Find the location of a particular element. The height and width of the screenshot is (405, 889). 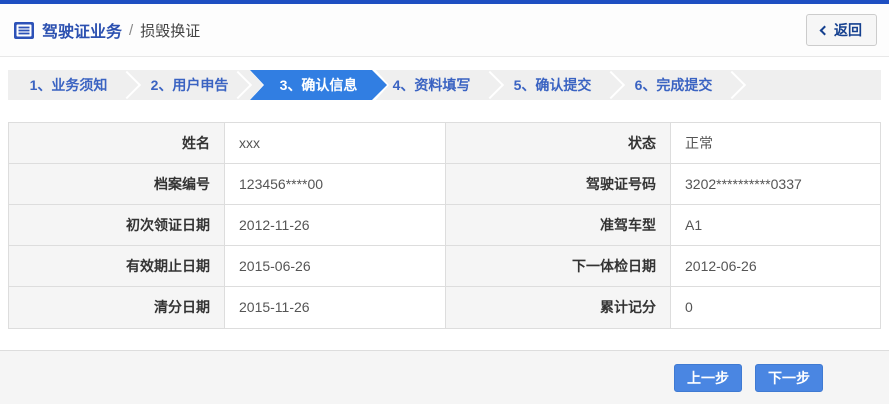

step-label: 4、资料填写 is located at coordinates (431, 85).